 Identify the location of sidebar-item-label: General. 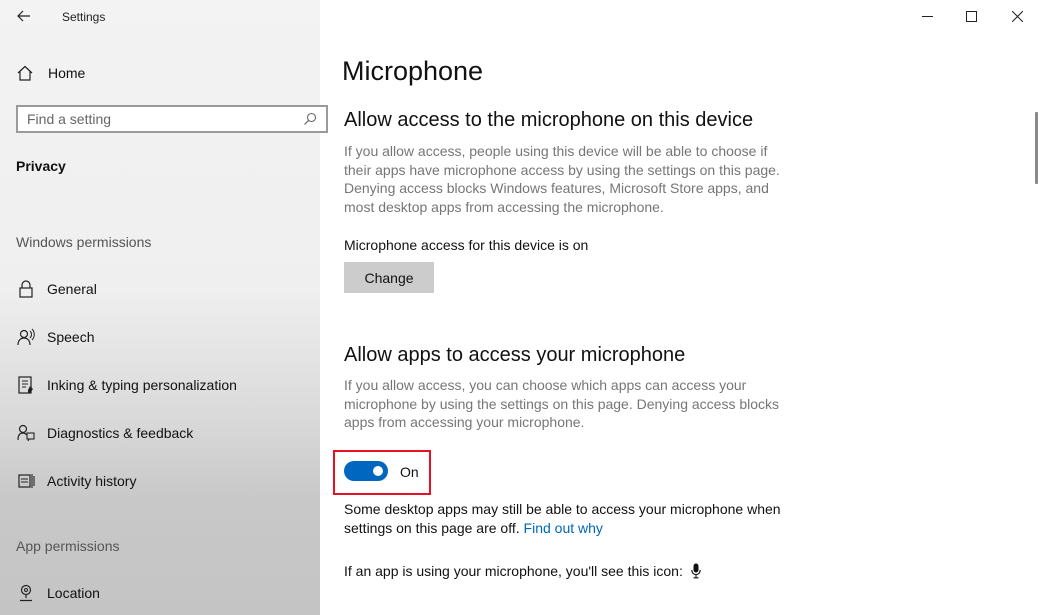
(72, 289).